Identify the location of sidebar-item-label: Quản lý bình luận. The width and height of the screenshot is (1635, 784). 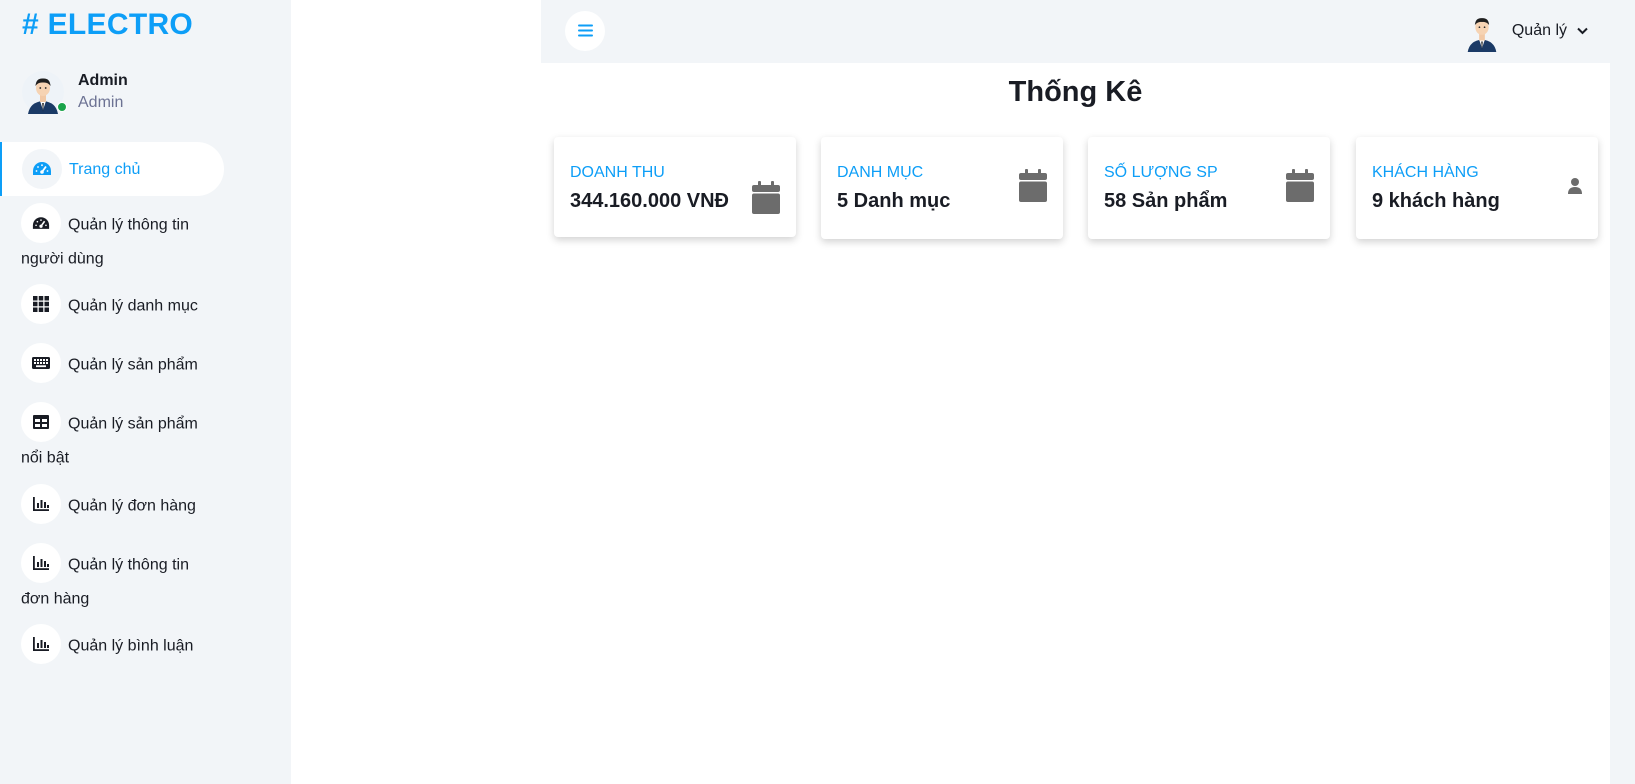
(131, 646).